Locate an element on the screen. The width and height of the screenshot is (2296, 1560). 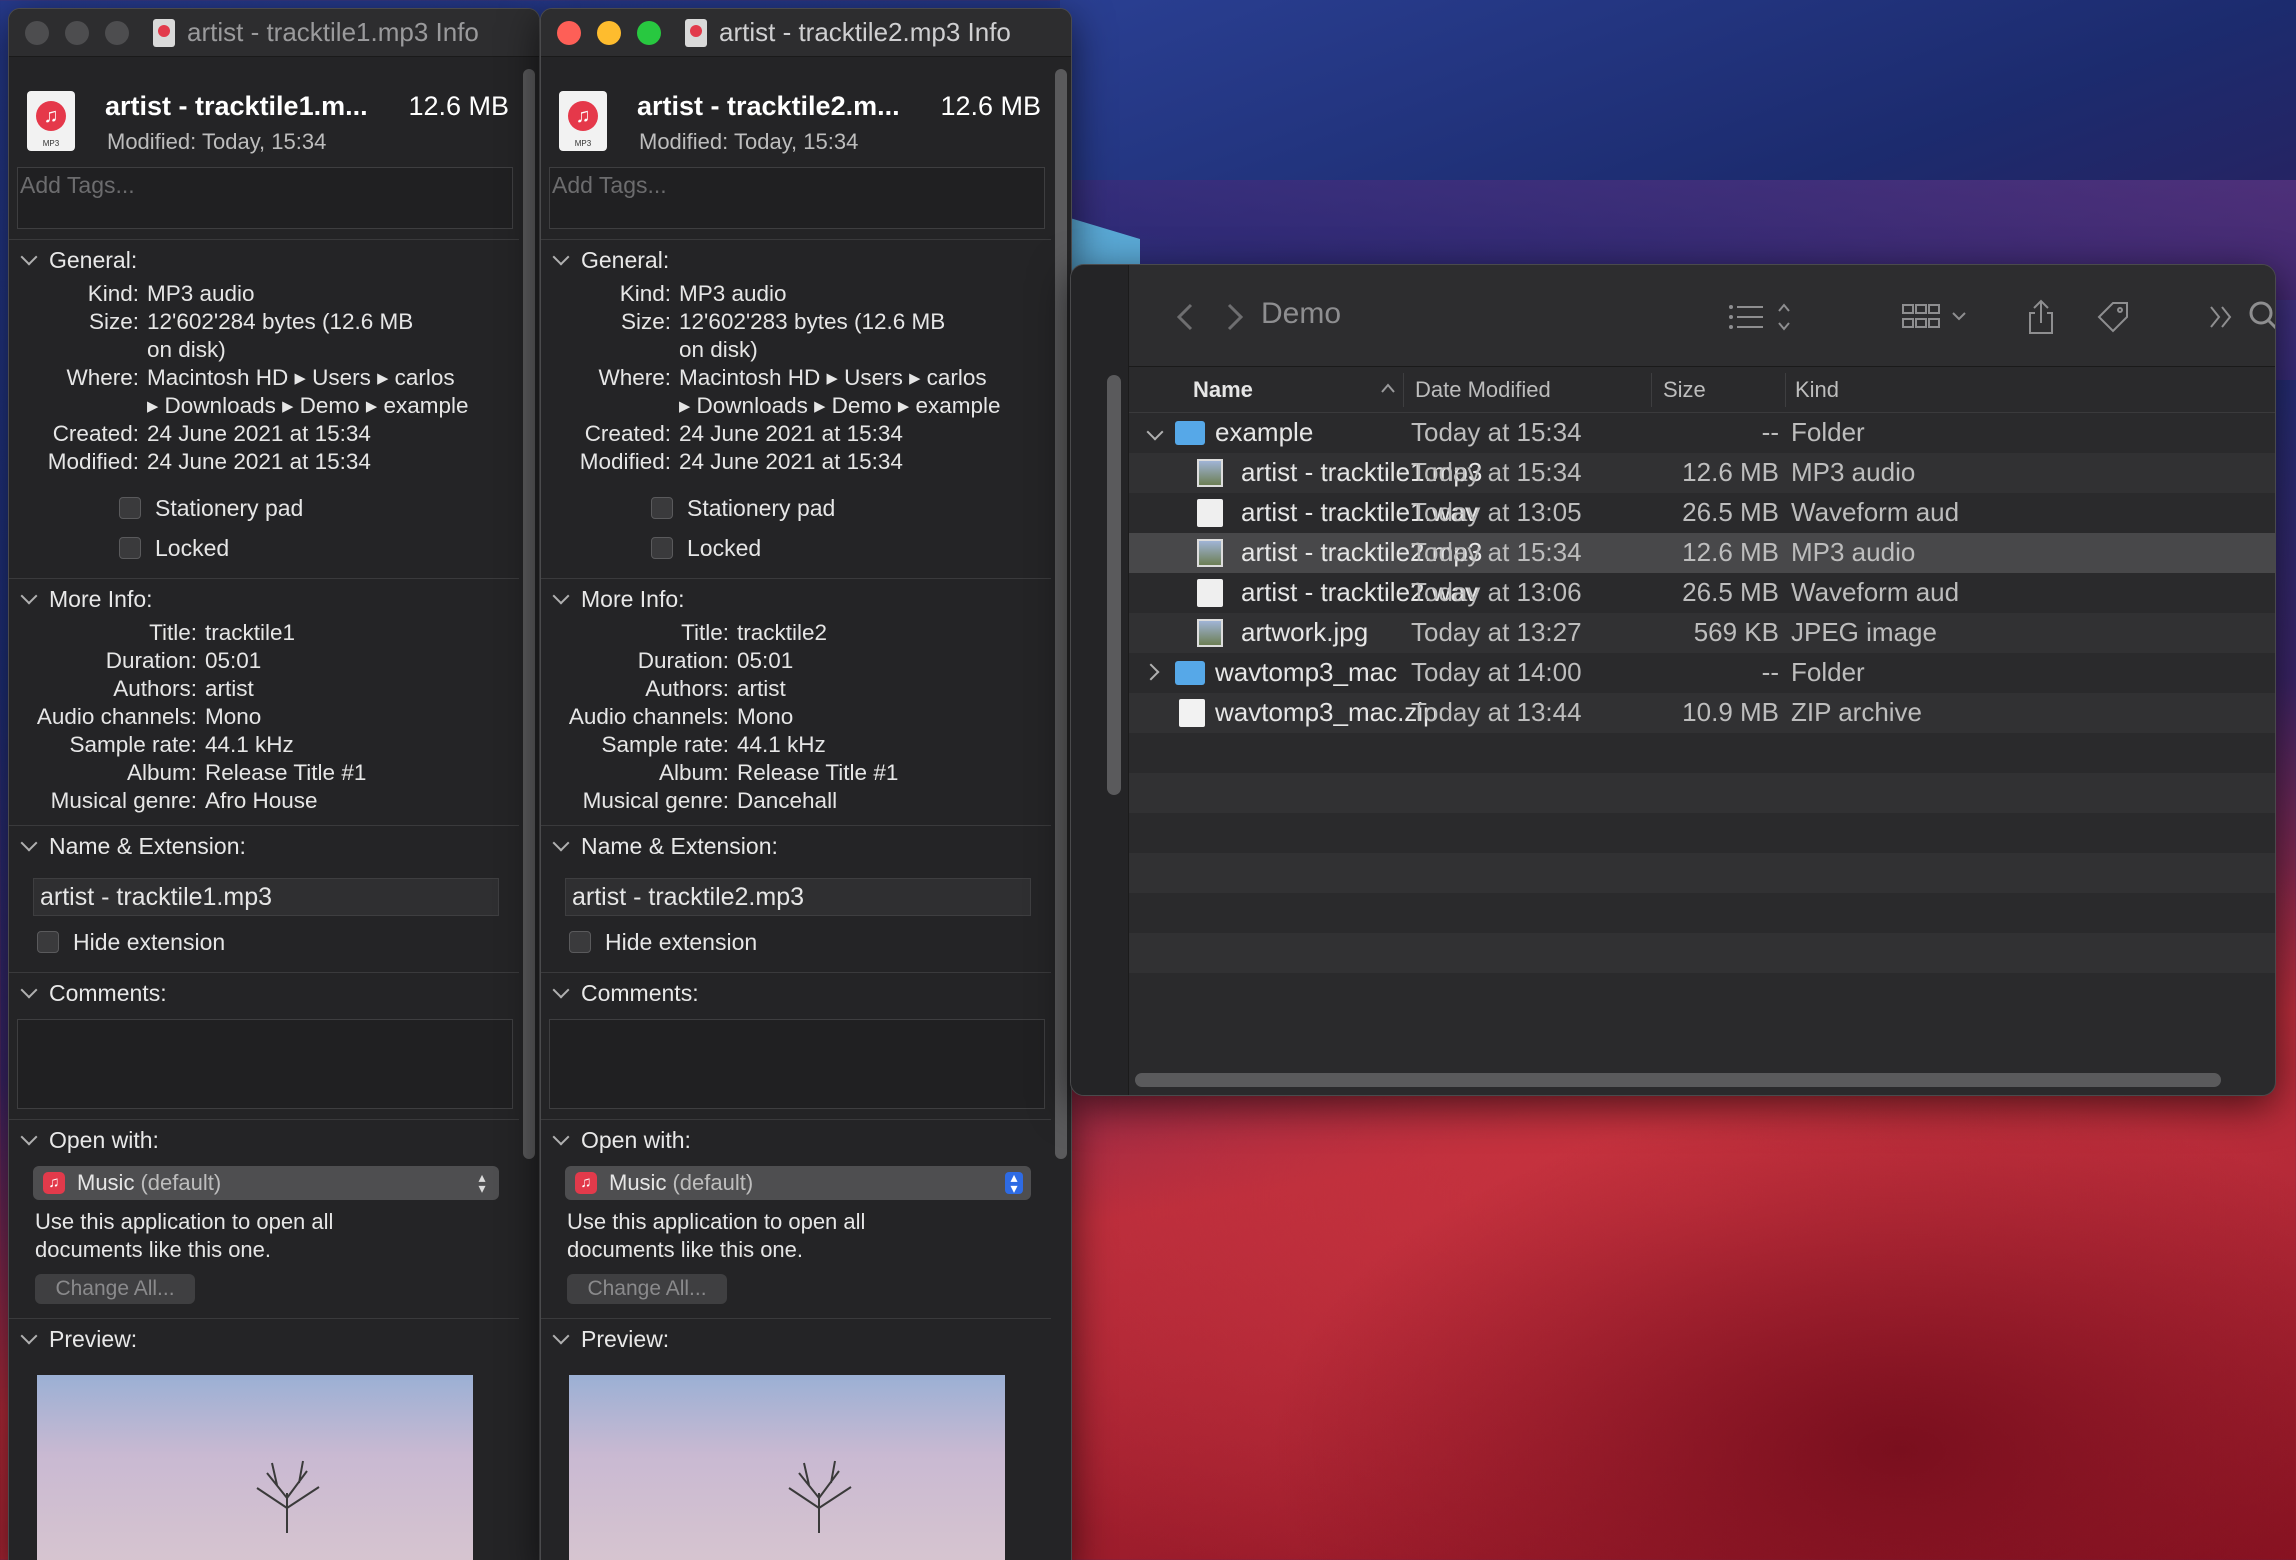
back-icon is located at coordinates (1187, 317).